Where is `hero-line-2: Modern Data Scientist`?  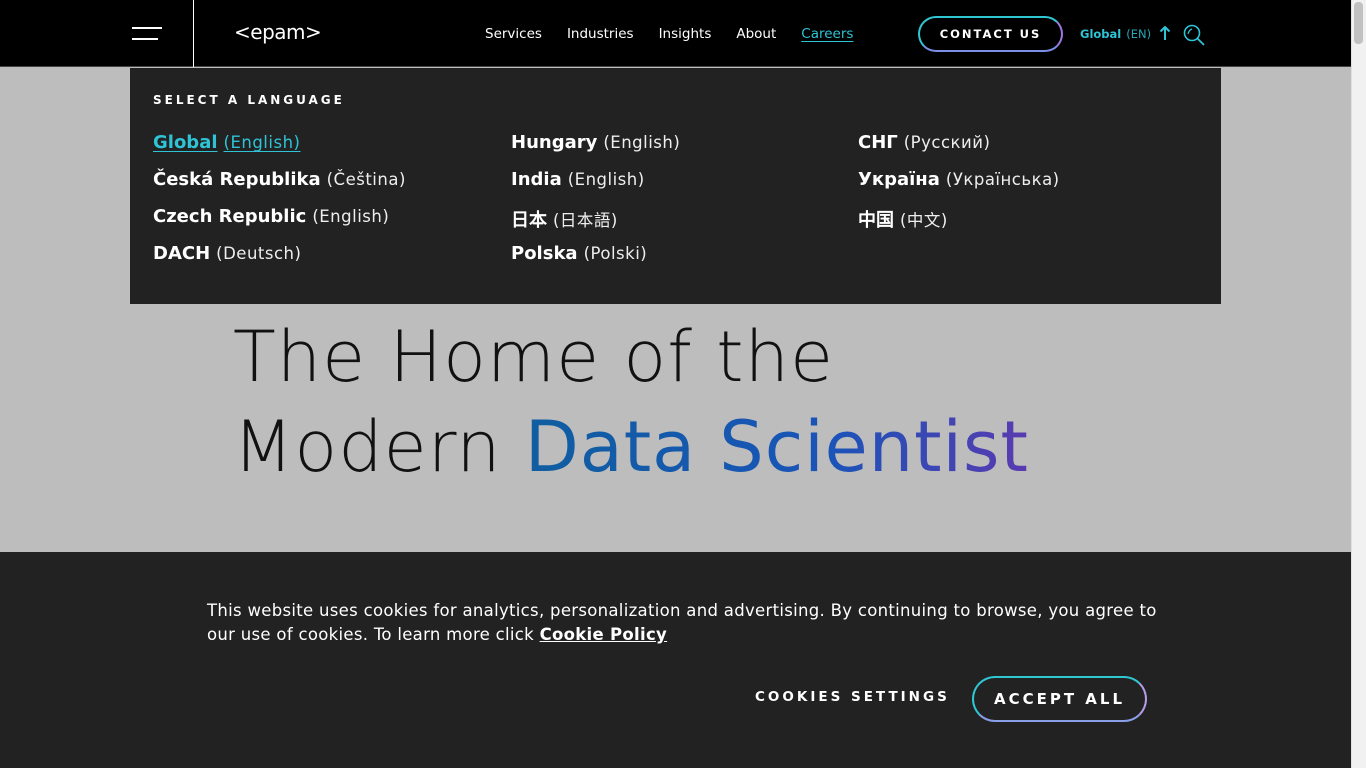 hero-line-2: Modern Data Scientist is located at coordinates (631, 447).